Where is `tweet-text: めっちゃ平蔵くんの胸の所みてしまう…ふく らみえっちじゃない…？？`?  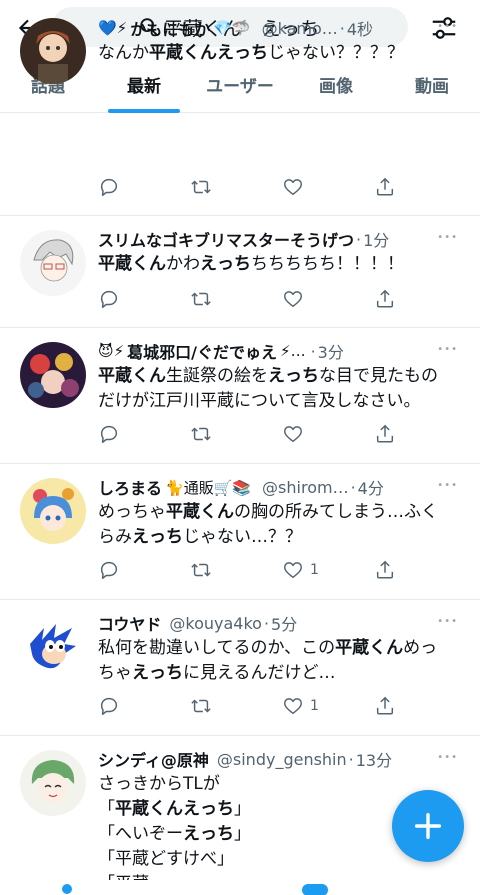 tweet-text: めっちゃ平蔵くんの胸の所みてしまう…ふく らみえっちじゃない…？？ is located at coordinates (279, 525).